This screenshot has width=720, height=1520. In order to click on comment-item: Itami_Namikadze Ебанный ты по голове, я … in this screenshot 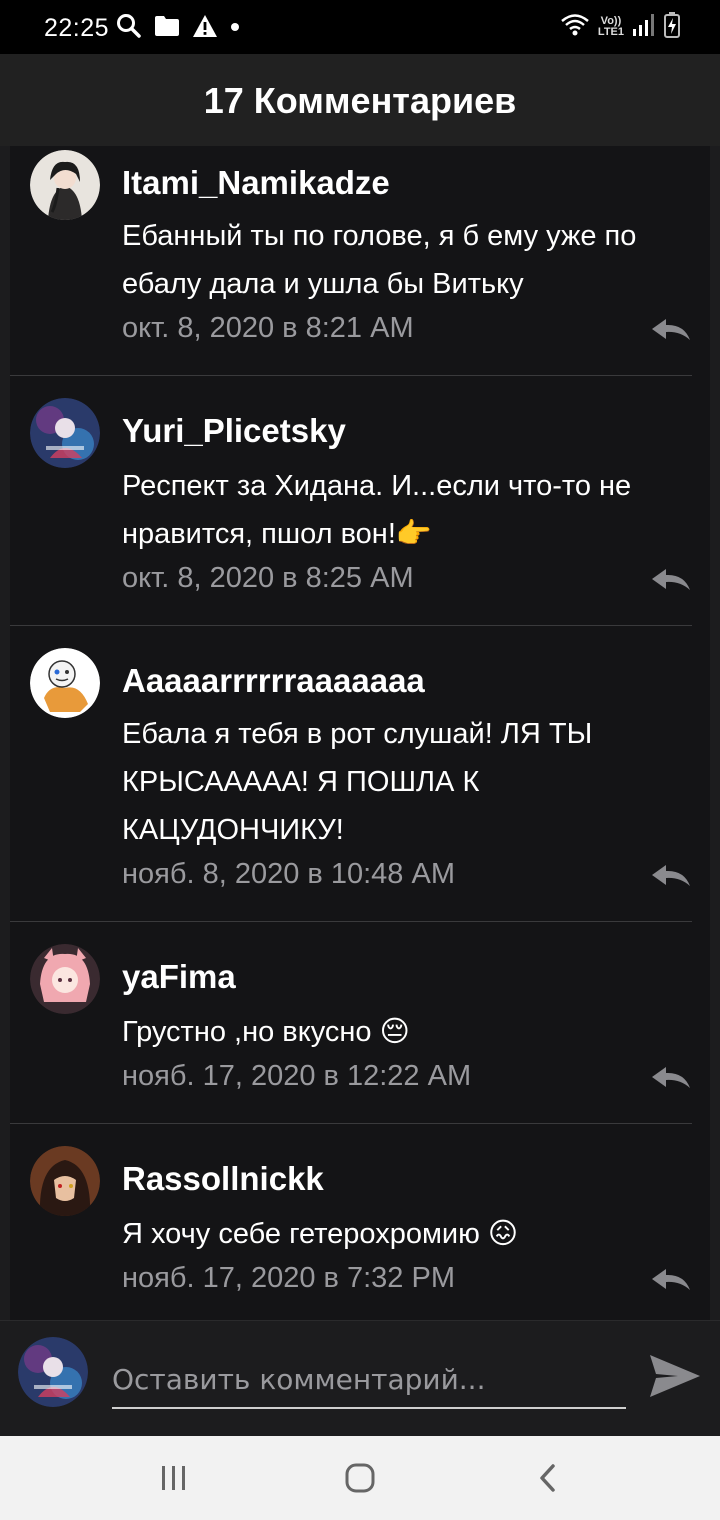, I will do `click(360, 261)`.